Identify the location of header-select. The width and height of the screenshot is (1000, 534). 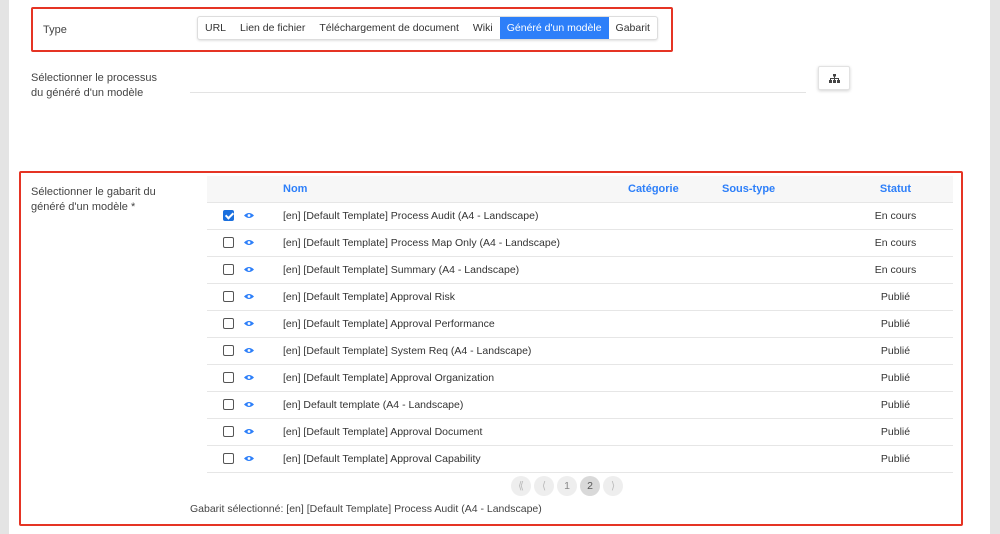
(223, 189).